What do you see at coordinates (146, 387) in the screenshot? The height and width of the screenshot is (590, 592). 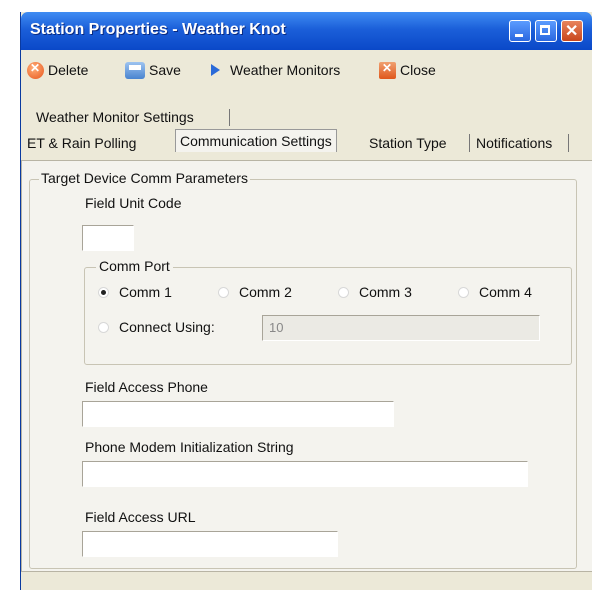 I see `field-access-phone-label: Field Access Phone` at bounding box center [146, 387].